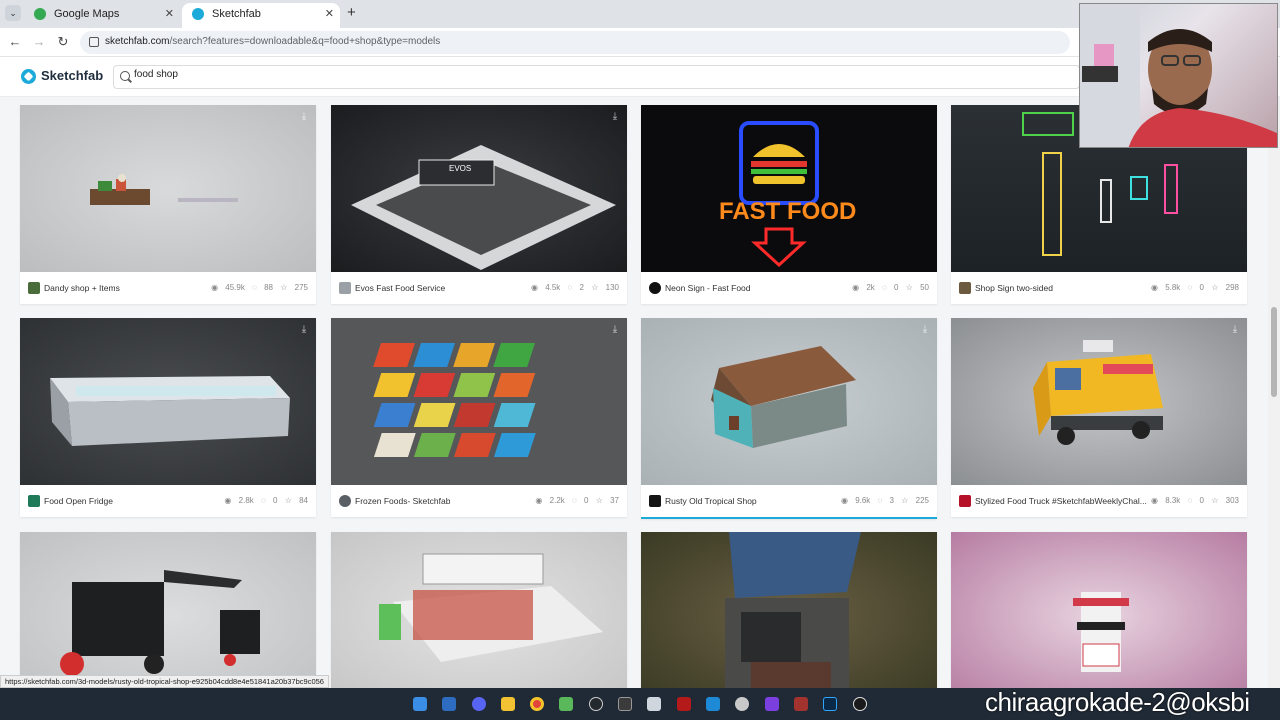  Describe the element at coordinates (612, 287) in the screenshot. I see `like-count: 130` at that location.